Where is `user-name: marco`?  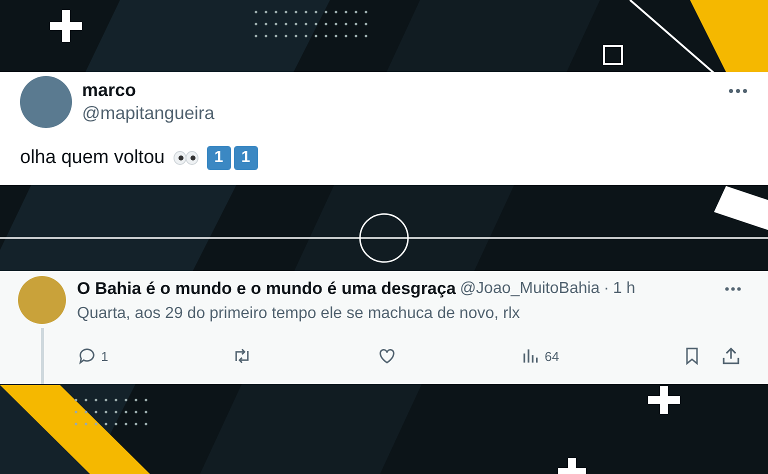 user-name: marco is located at coordinates (110, 90).